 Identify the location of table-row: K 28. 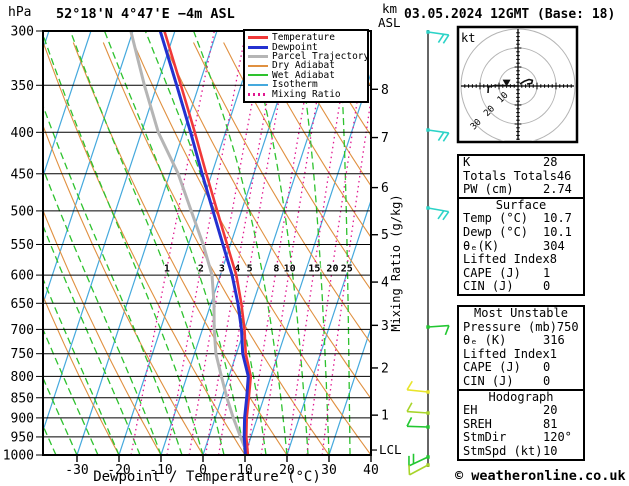
(521, 162).